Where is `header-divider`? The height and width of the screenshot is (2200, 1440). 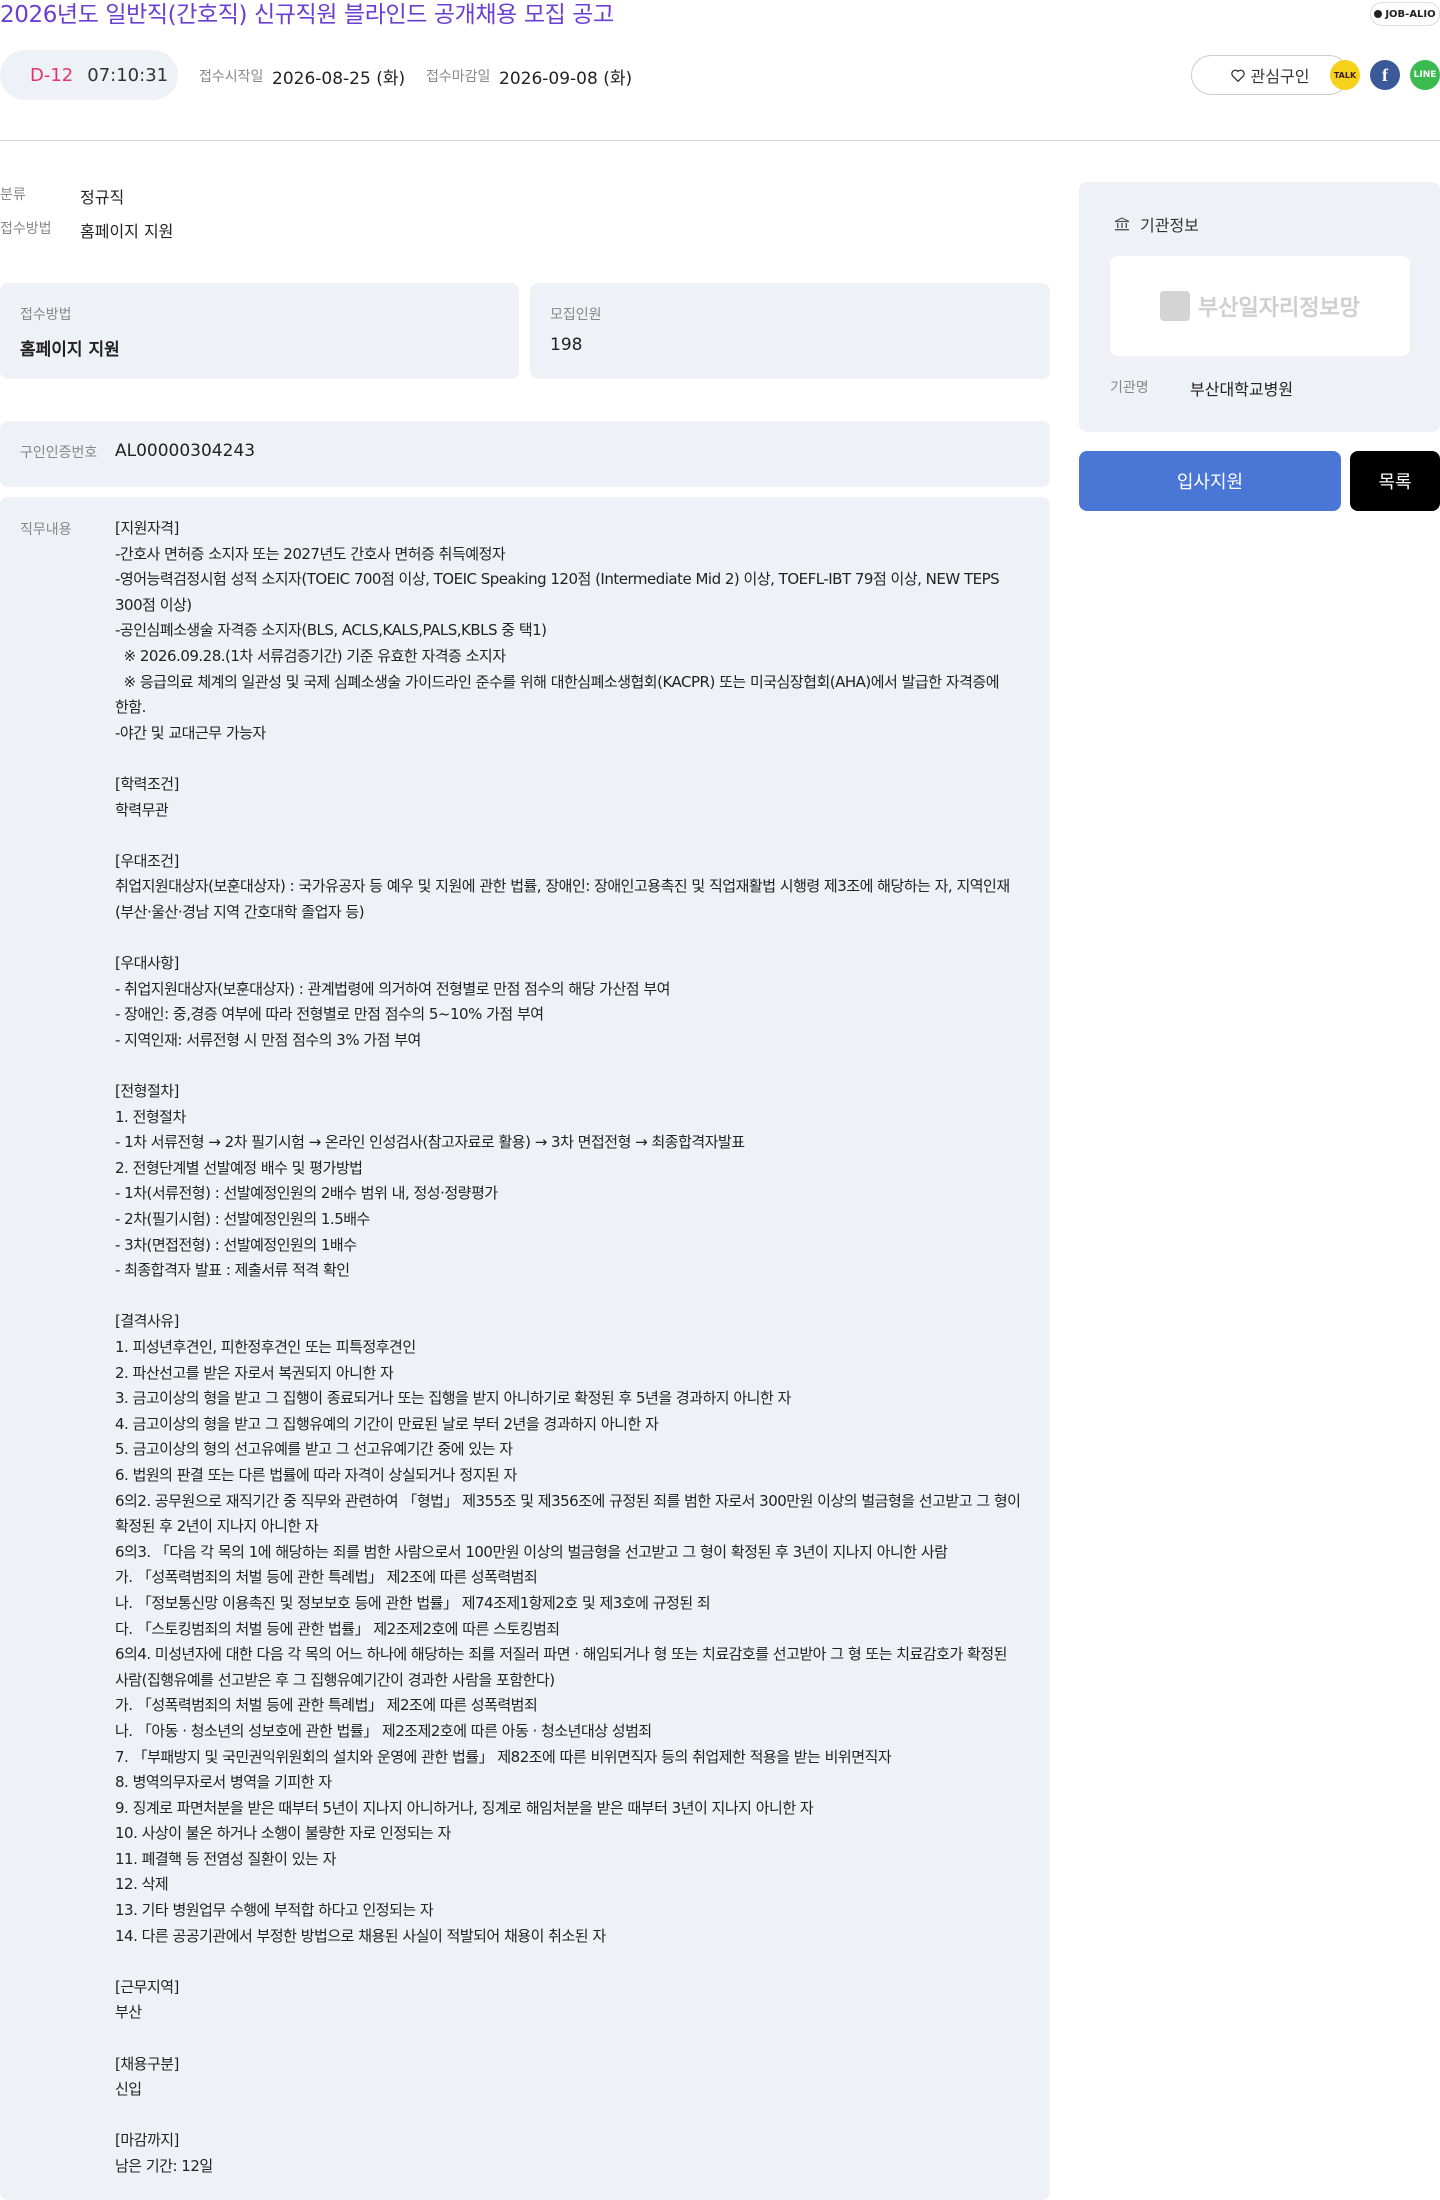 header-divider is located at coordinates (720, 140).